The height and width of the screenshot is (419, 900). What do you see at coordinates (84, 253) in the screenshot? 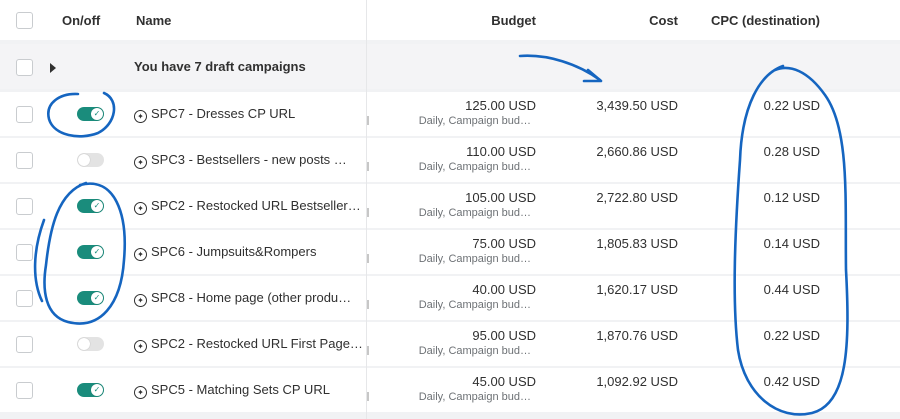
I see `annotation-loop-toggles` at bounding box center [84, 253].